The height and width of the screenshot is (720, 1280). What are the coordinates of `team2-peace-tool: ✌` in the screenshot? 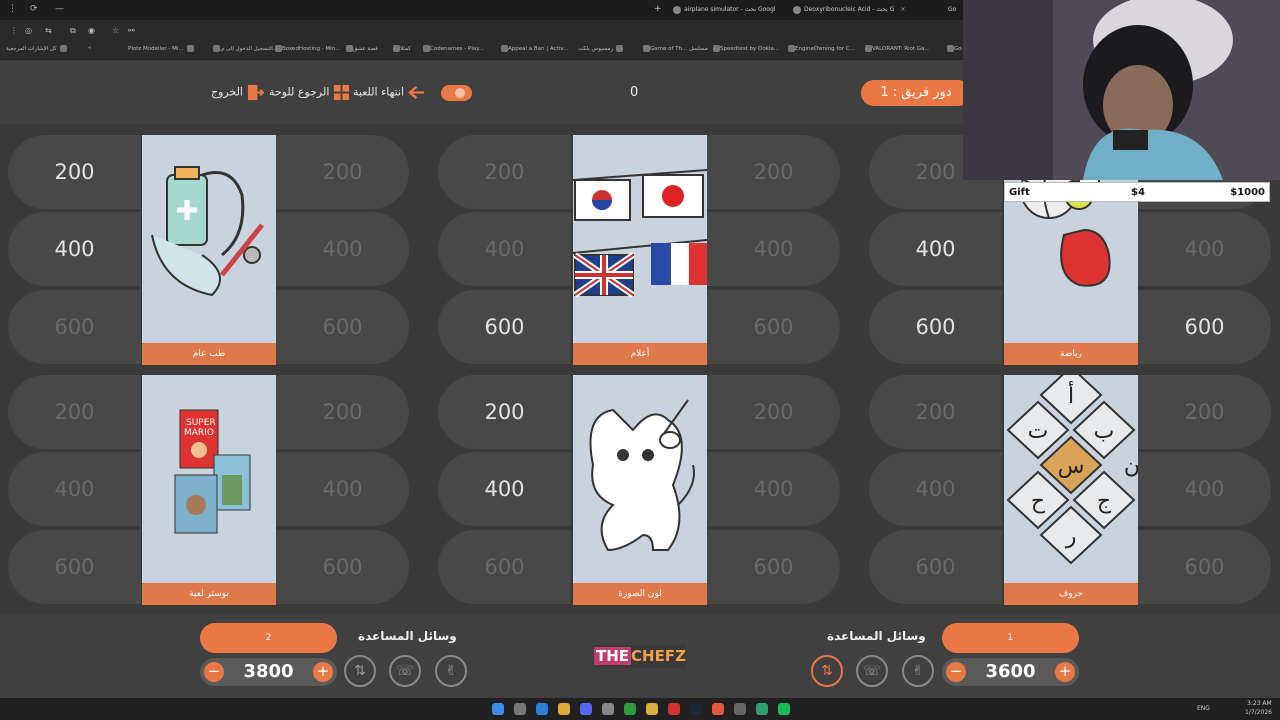 It's located at (451, 671).